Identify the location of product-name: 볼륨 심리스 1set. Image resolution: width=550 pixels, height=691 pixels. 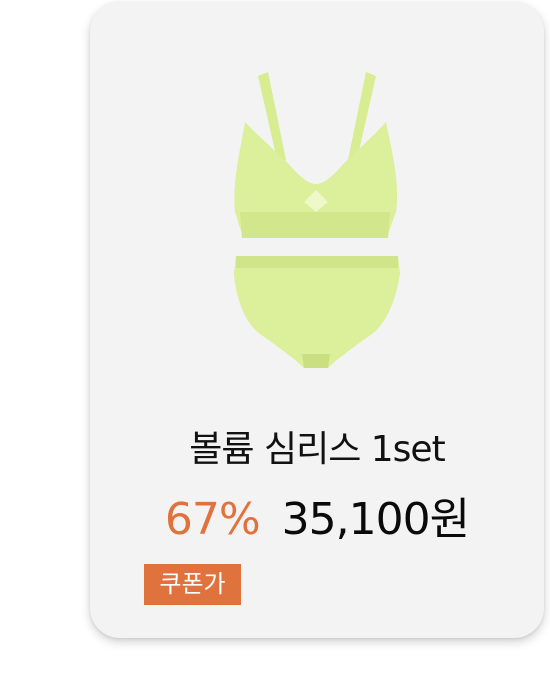
(317, 446).